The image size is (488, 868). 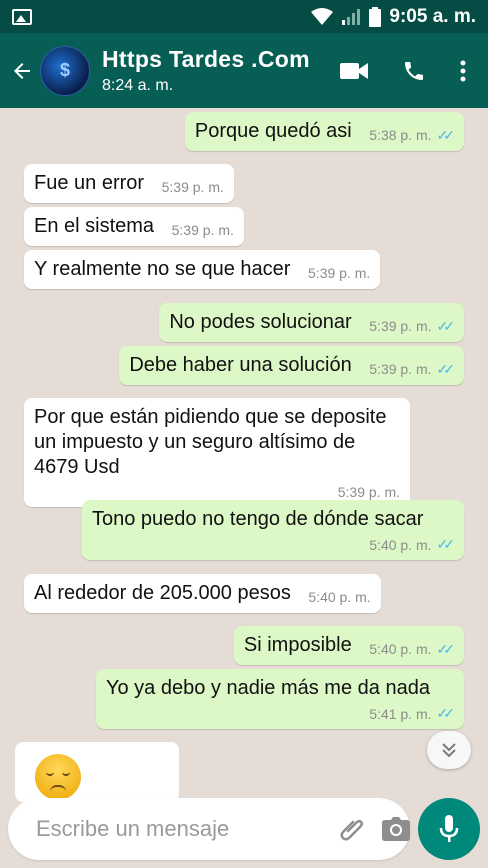 I want to click on back-button, so click(x=22, y=71).